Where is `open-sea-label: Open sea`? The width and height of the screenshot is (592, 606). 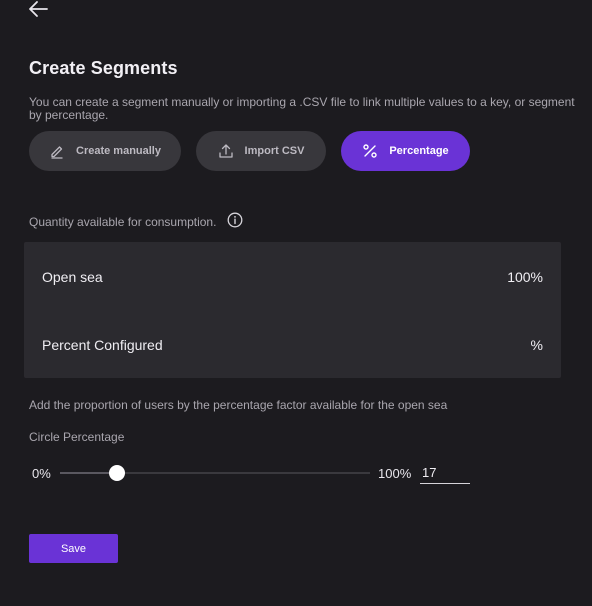
open-sea-label: Open sea is located at coordinates (72, 277).